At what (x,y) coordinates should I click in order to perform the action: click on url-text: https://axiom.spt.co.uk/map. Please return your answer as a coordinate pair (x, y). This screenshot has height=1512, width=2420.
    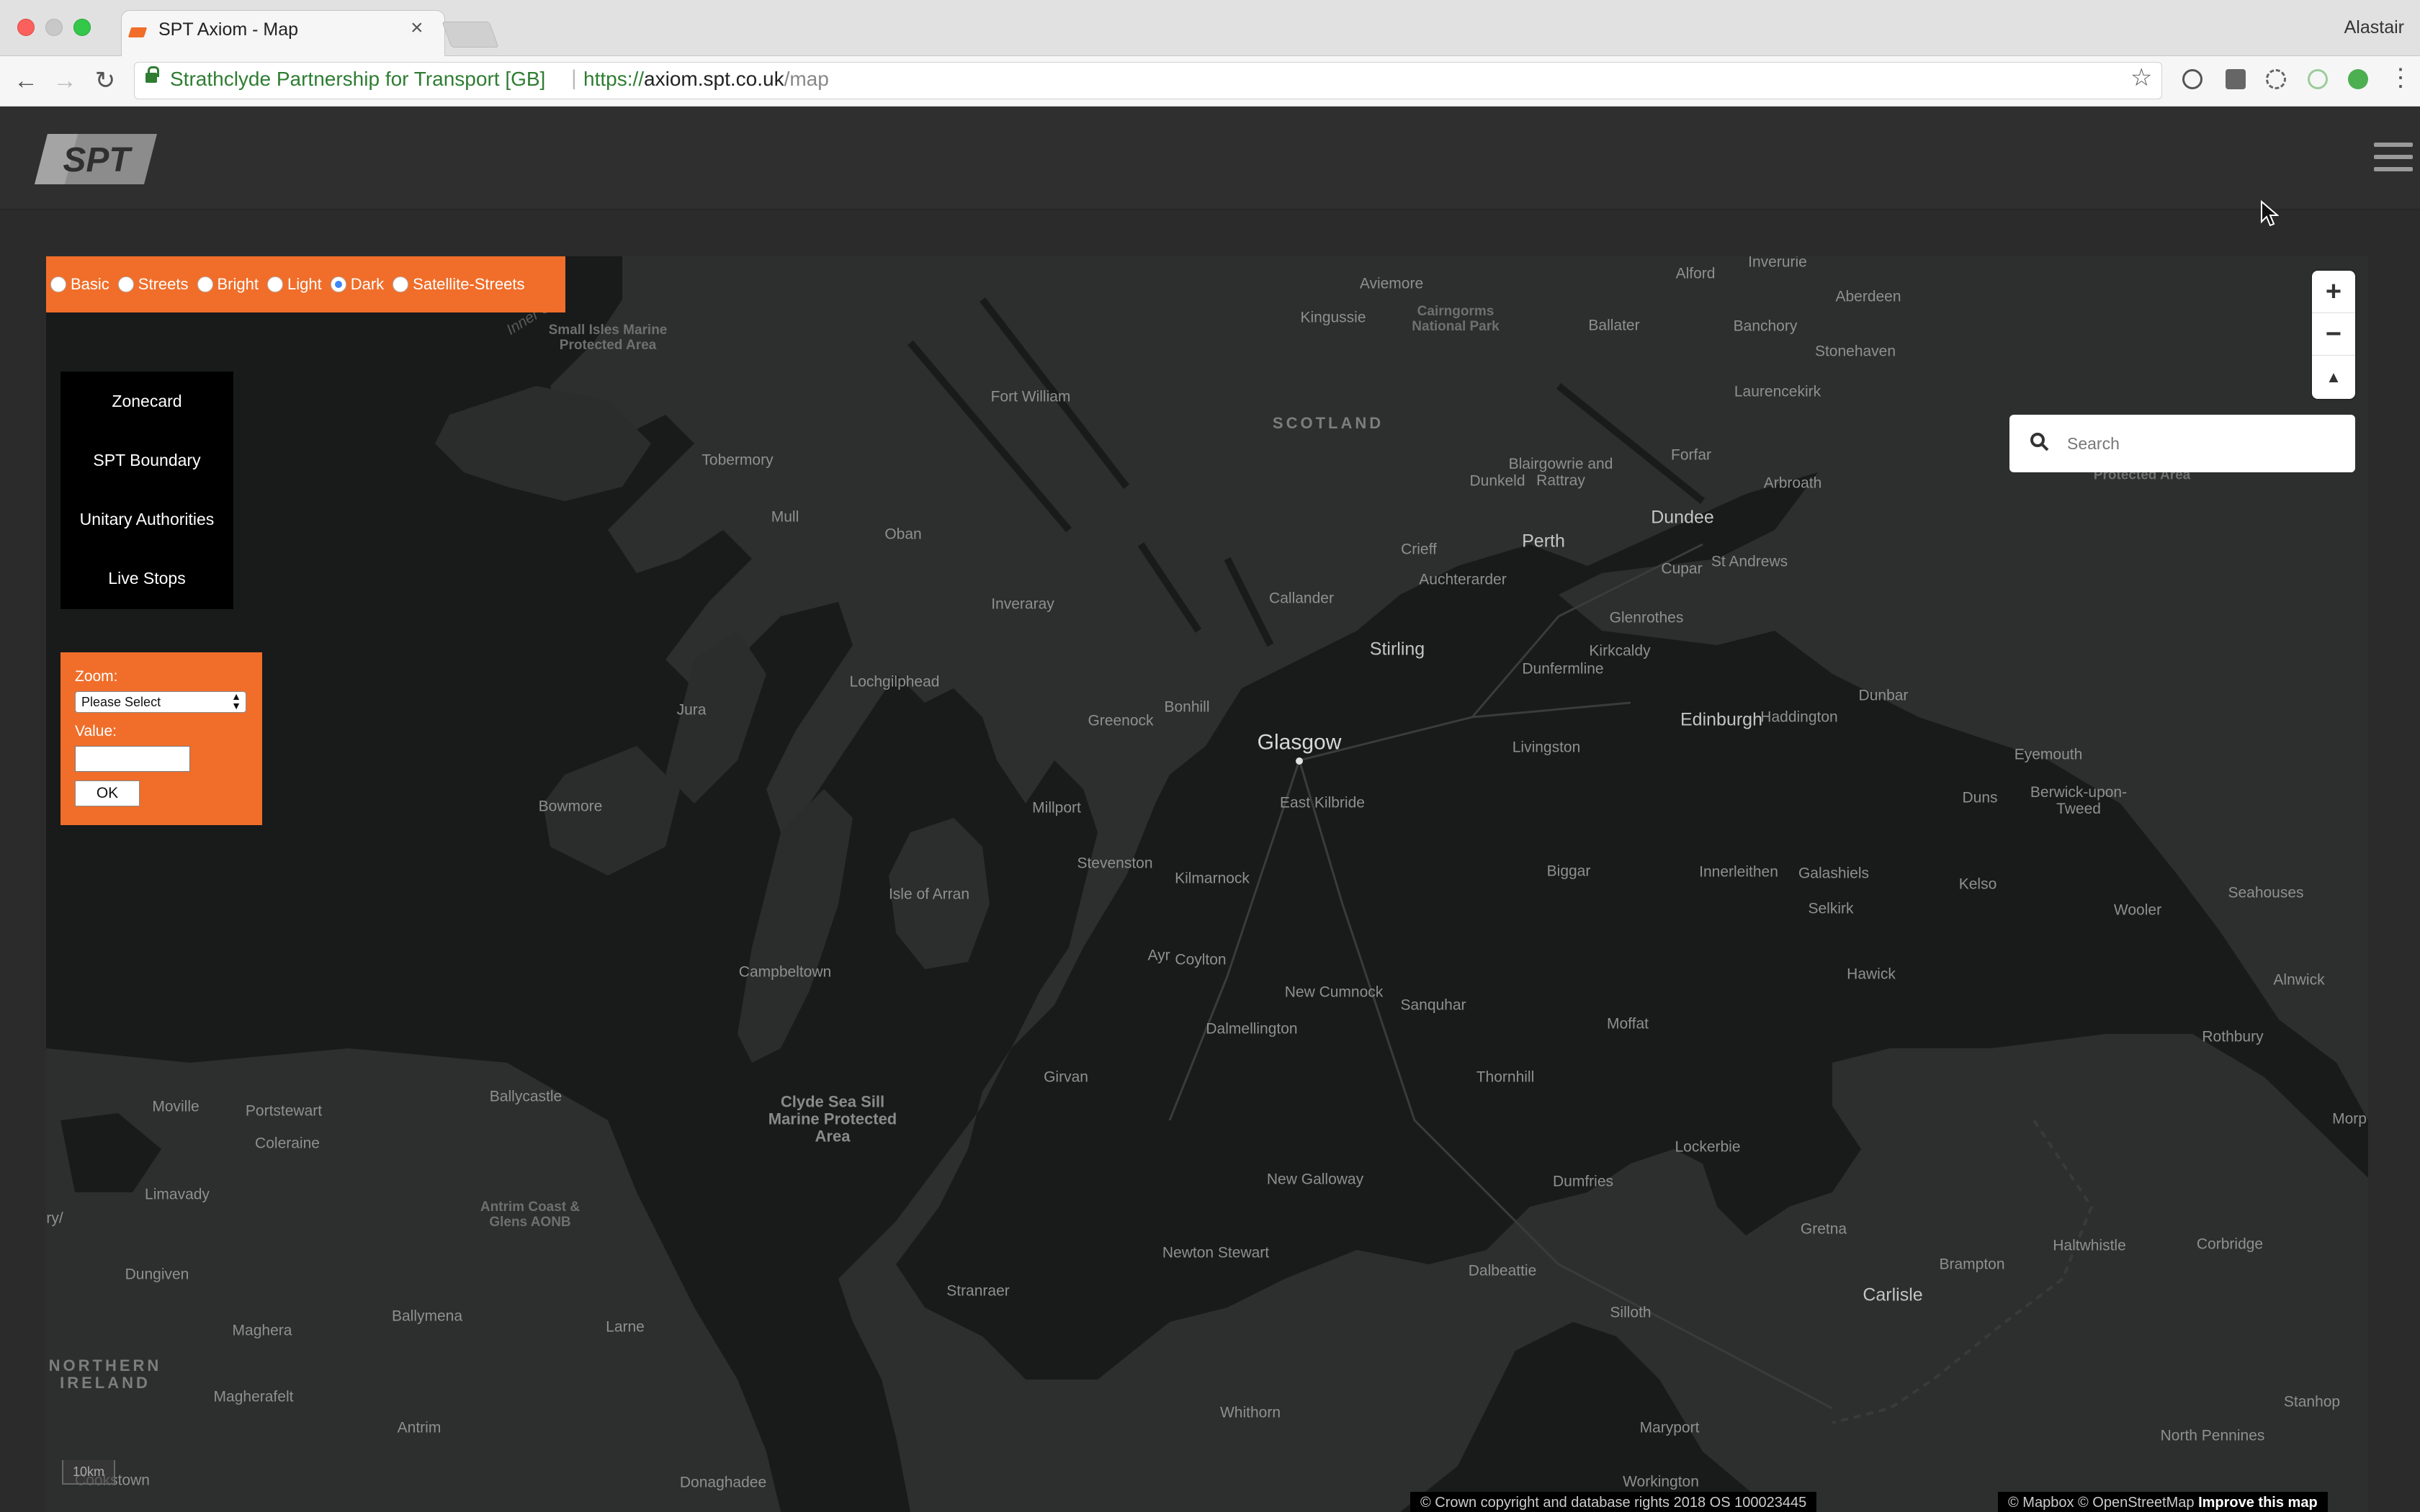
    Looking at the image, I should click on (706, 79).